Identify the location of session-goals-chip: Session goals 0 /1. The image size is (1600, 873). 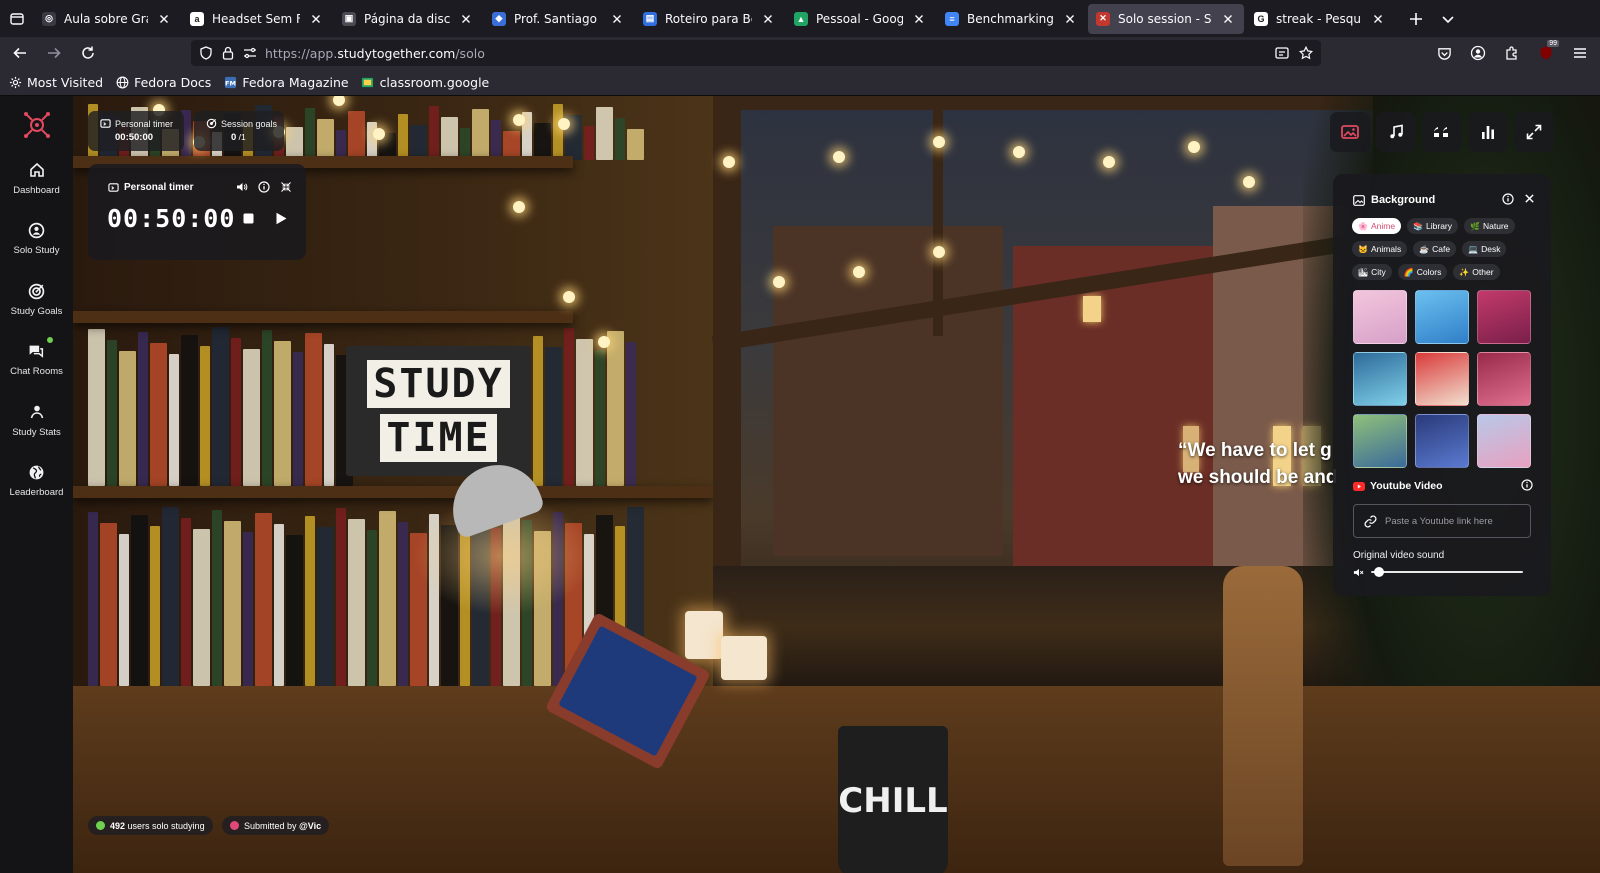
(239, 131).